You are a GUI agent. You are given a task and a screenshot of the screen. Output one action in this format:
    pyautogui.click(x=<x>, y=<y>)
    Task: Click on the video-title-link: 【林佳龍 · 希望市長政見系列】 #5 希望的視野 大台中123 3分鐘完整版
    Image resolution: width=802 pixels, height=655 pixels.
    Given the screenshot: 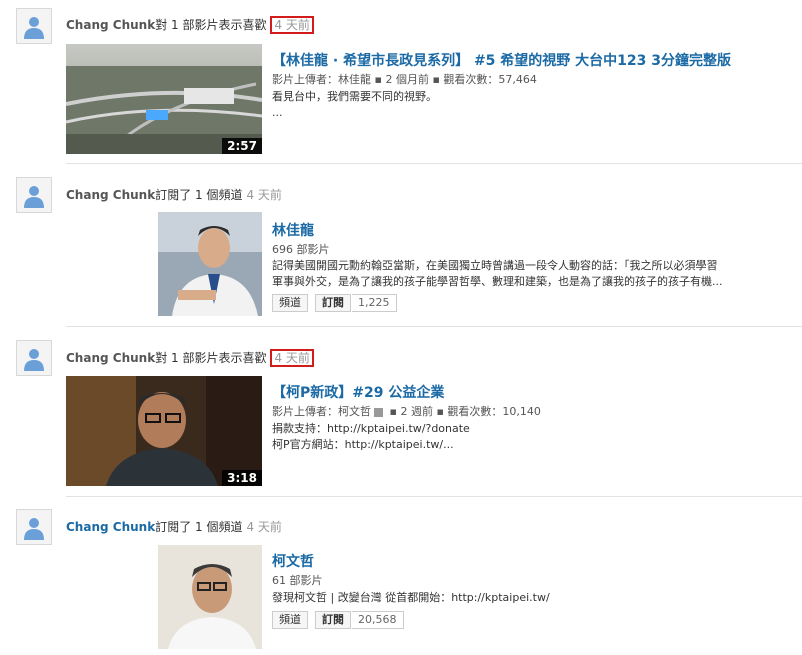 What is the action you would take?
    pyautogui.click(x=501, y=60)
    